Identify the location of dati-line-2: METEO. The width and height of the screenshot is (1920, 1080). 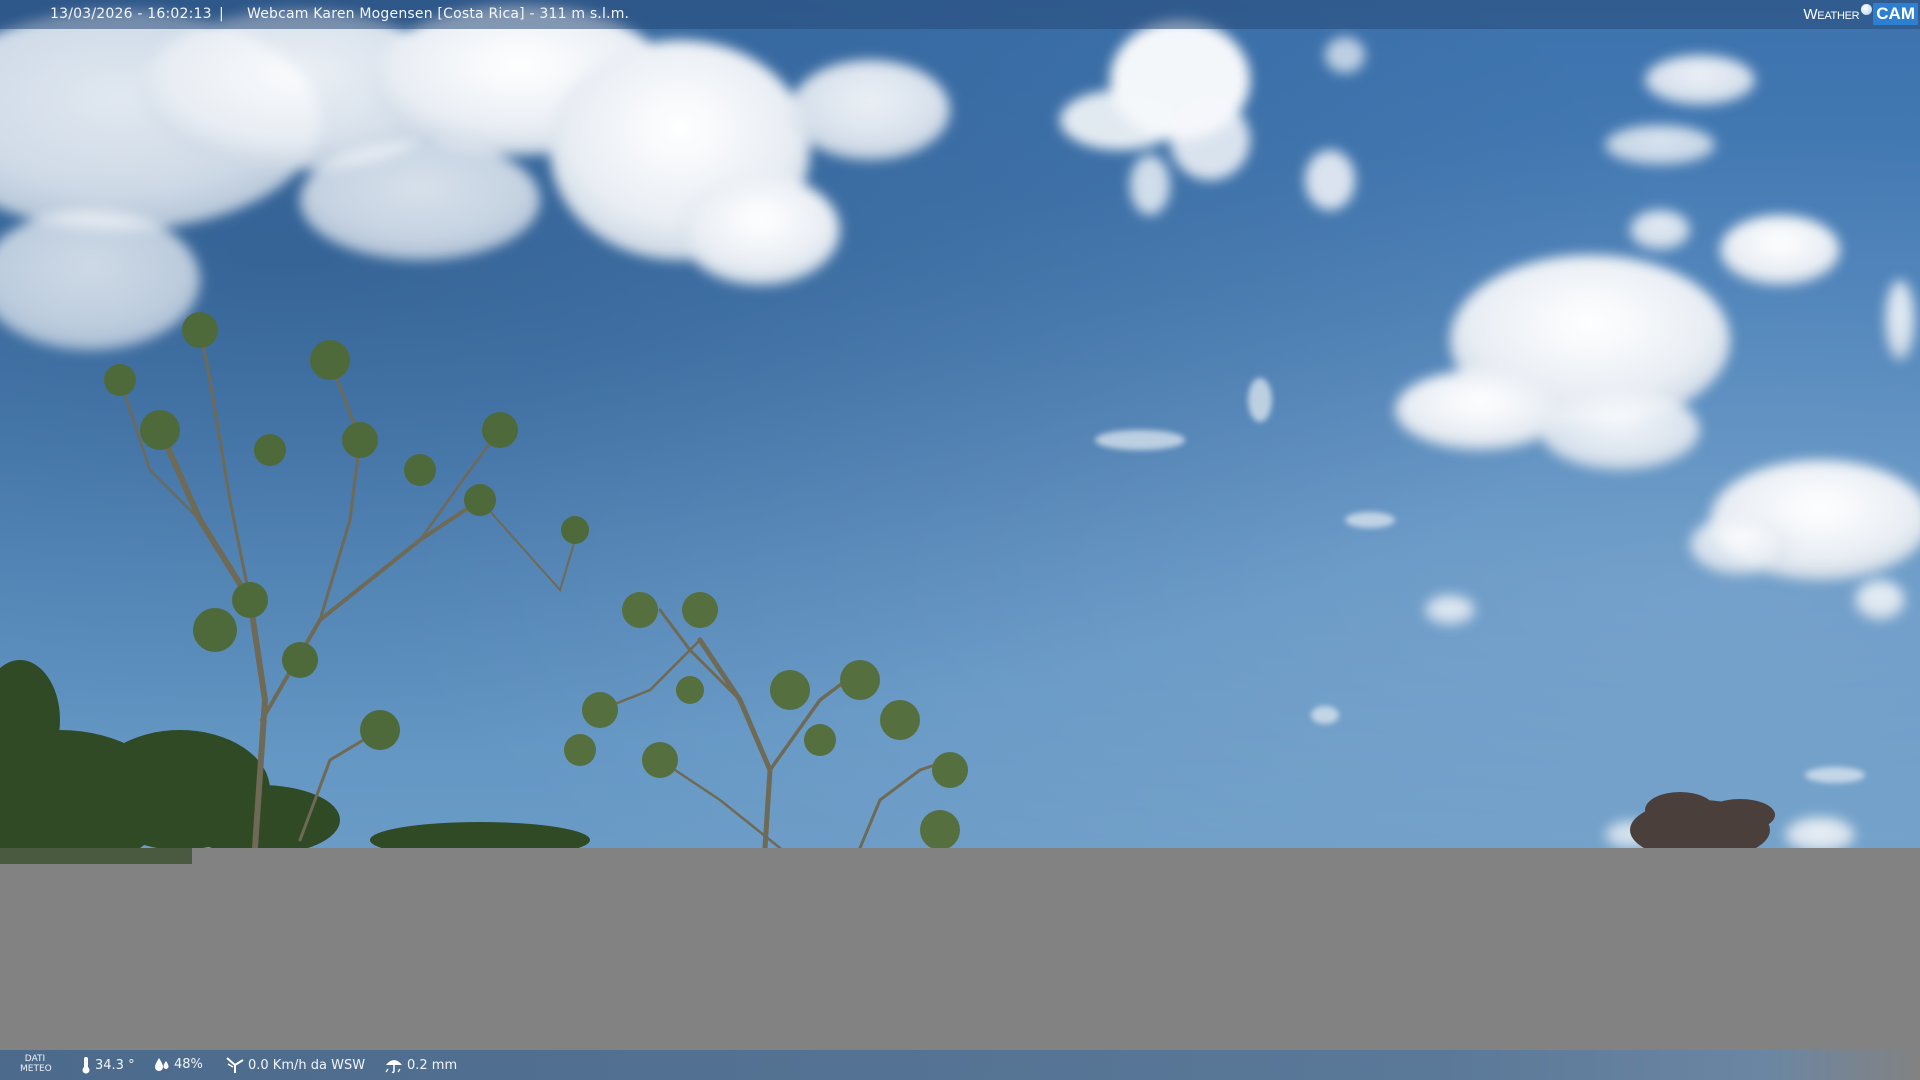
(36, 1069).